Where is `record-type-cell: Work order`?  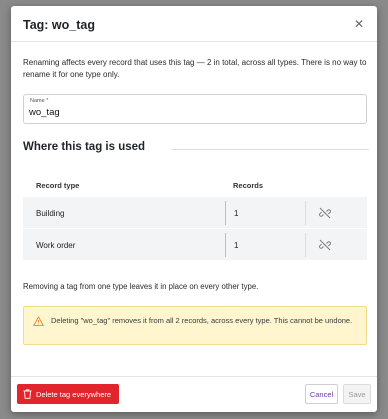 record-type-cell: Work order is located at coordinates (56, 245).